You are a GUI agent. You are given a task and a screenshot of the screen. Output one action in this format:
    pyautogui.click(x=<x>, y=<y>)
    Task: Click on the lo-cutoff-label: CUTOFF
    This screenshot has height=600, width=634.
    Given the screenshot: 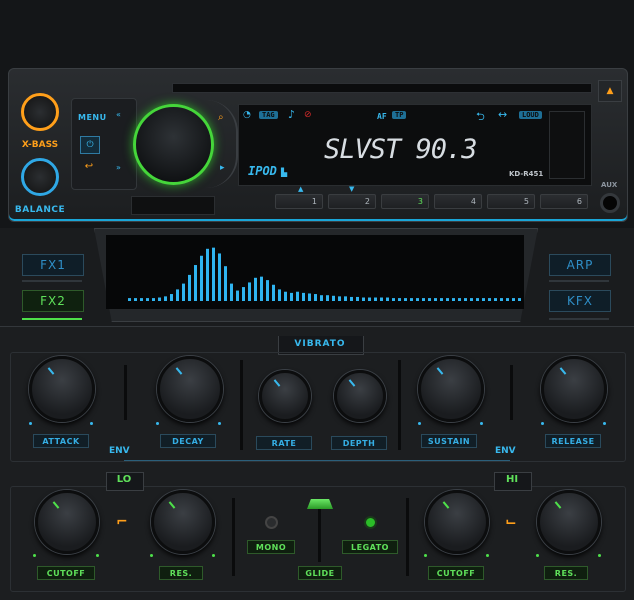 What is the action you would take?
    pyautogui.click(x=66, y=573)
    